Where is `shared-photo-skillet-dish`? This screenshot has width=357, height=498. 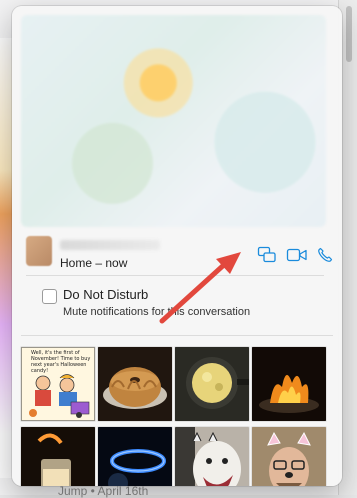 shared-photo-skillet-dish is located at coordinates (212, 384).